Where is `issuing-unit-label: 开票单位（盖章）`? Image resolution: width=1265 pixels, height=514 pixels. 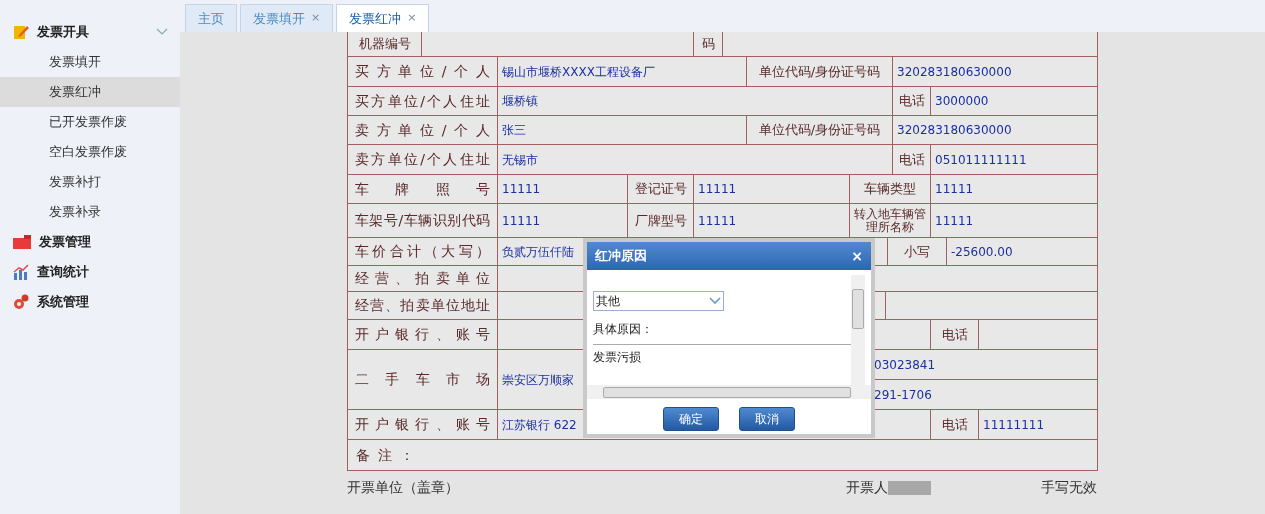 issuing-unit-label: 开票单位（盖章） is located at coordinates (403, 487).